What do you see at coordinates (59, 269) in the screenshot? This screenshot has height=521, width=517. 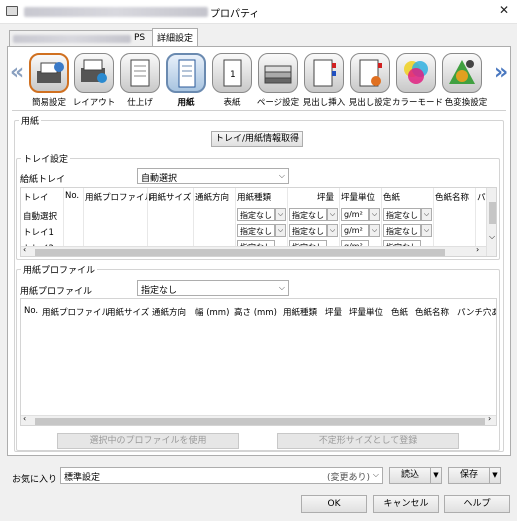 I see `profile-group-title: 用紙プロファイル` at bounding box center [59, 269].